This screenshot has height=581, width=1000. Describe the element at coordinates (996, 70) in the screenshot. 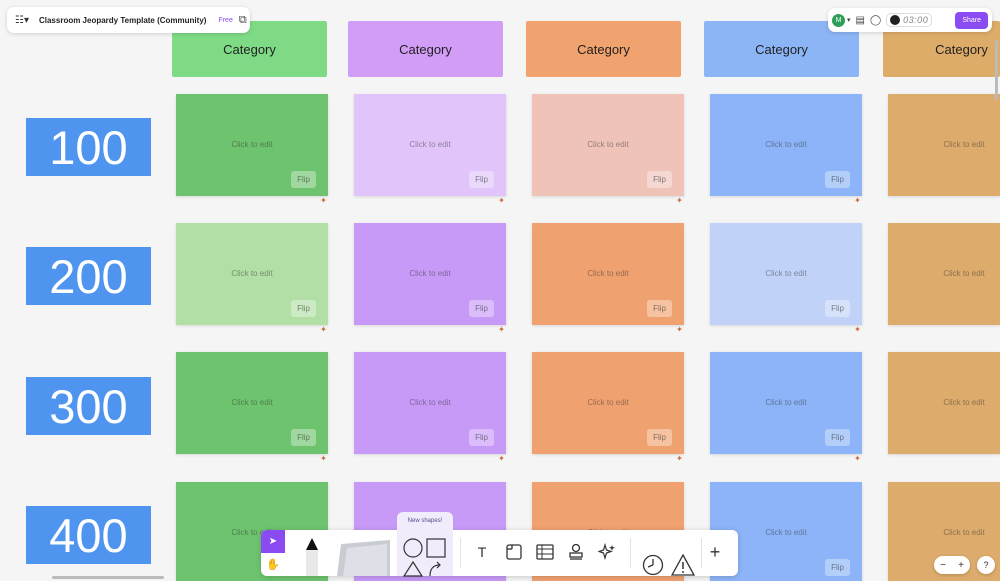

I see `vertical-scrollbar` at that location.